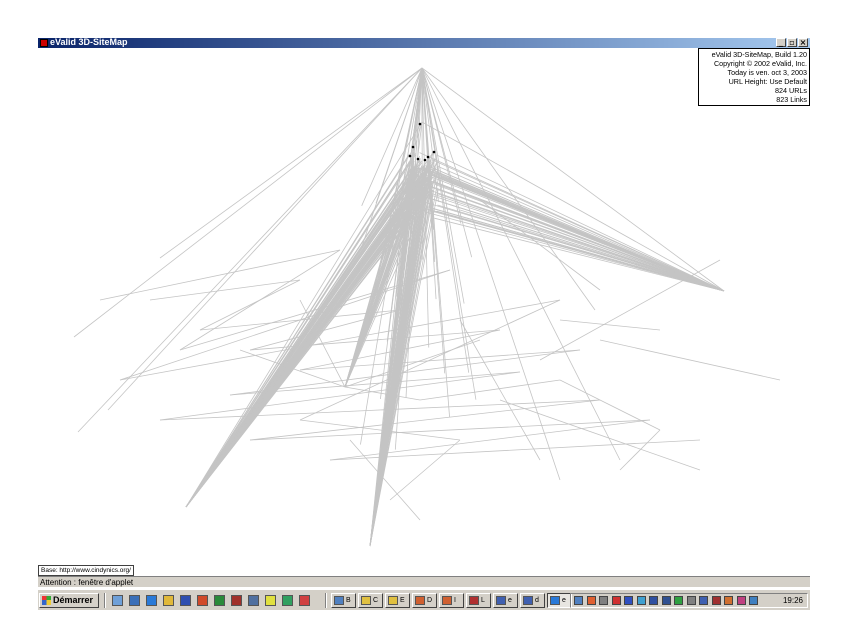  I want to click on info-date: Today is ven. oct 3, 2003, so click(767, 72).